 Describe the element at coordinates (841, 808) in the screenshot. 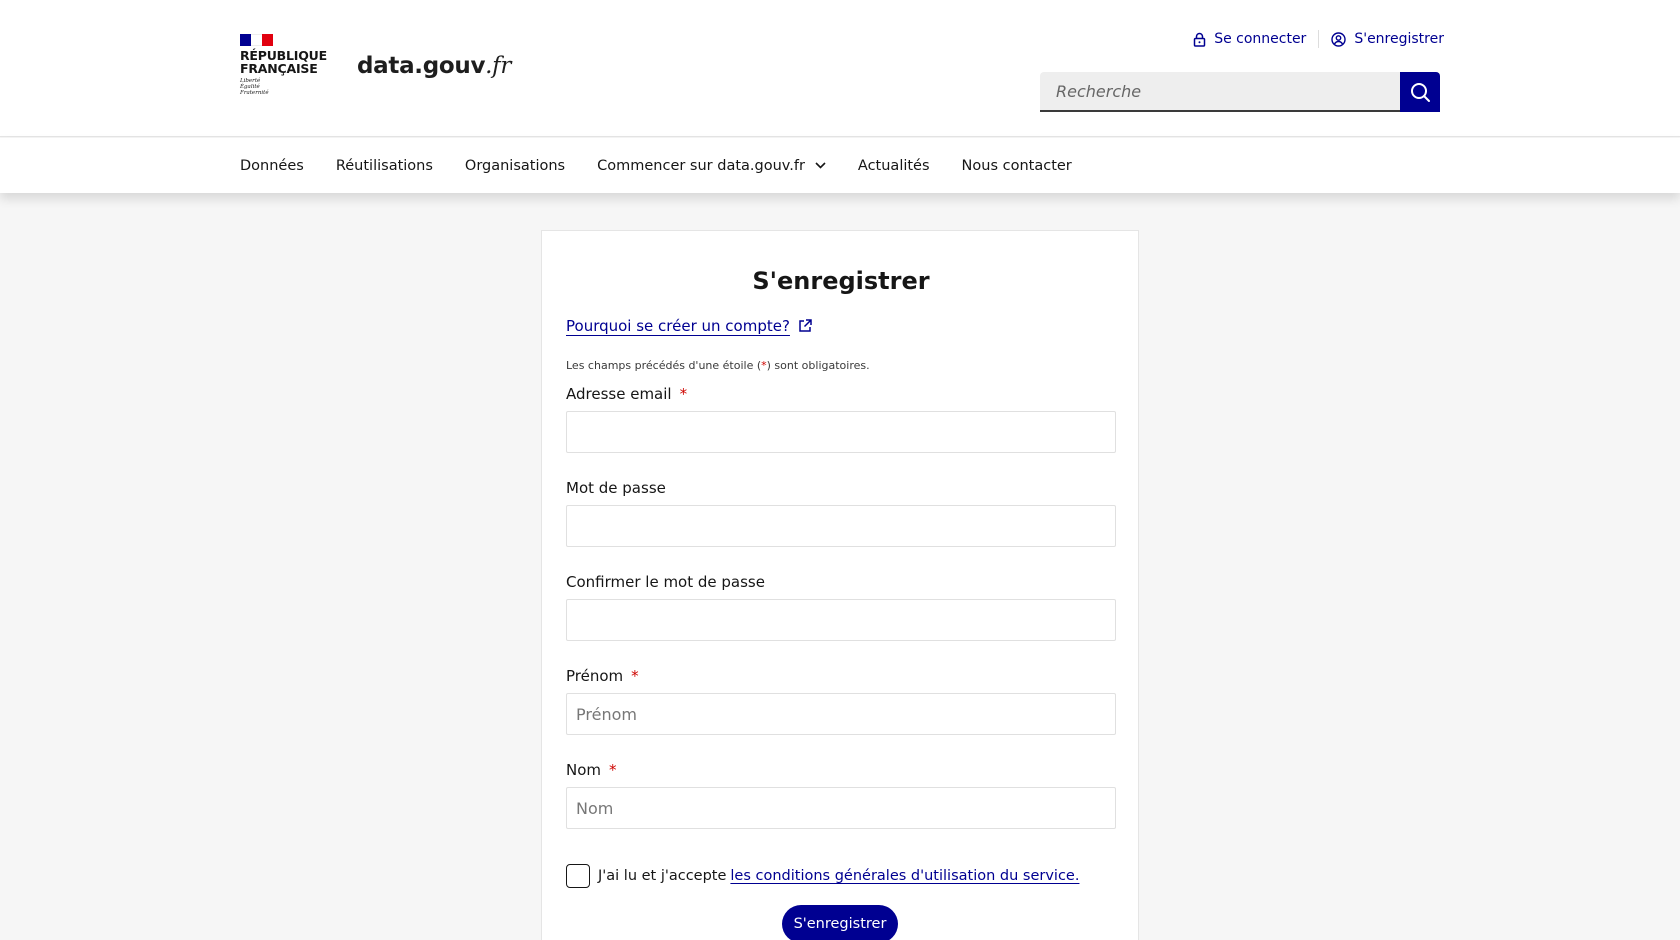

I see `lastname-input` at that location.